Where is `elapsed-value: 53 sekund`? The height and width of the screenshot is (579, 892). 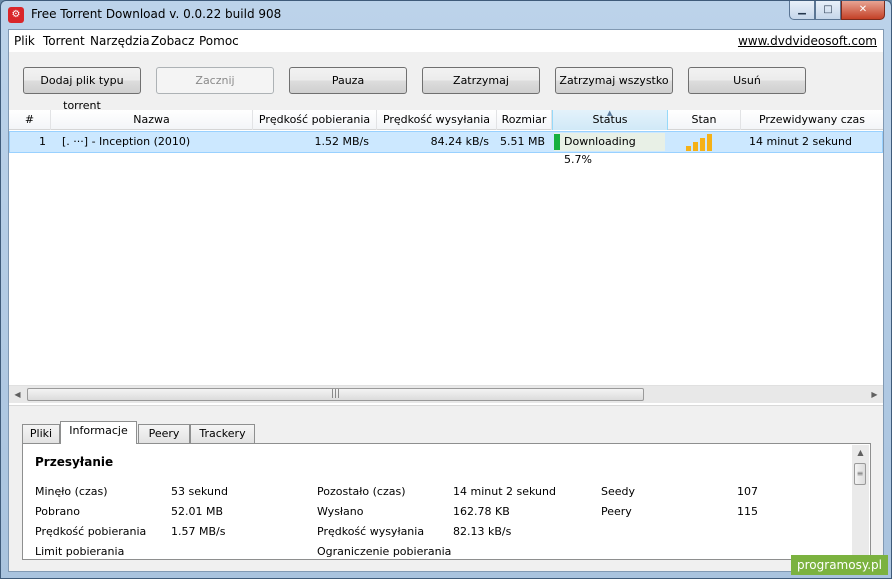
elapsed-value: 53 sekund is located at coordinates (199, 491).